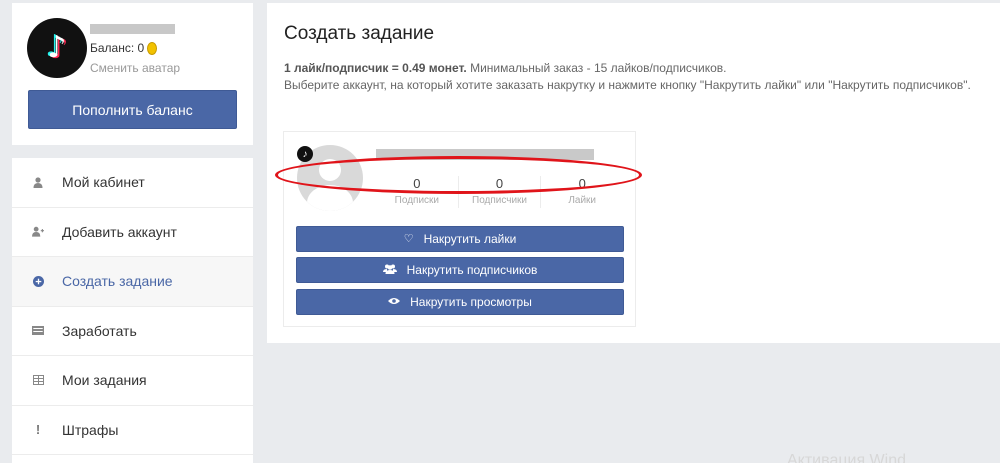 This screenshot has height=463, width=1000. What do you see at coordinates (582, 192) in the screenshot?
I see `stat-likes: 0 Лайки` at bounding box center [582, 192].